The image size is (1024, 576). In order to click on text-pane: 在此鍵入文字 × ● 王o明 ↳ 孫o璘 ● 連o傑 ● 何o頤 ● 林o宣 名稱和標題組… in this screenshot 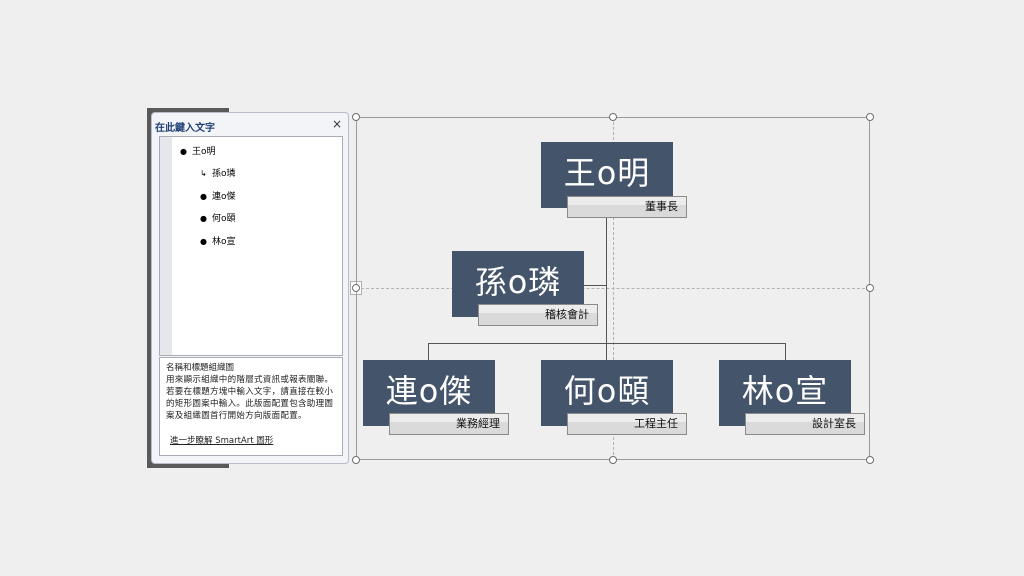, I will do `click(250, 288)`.